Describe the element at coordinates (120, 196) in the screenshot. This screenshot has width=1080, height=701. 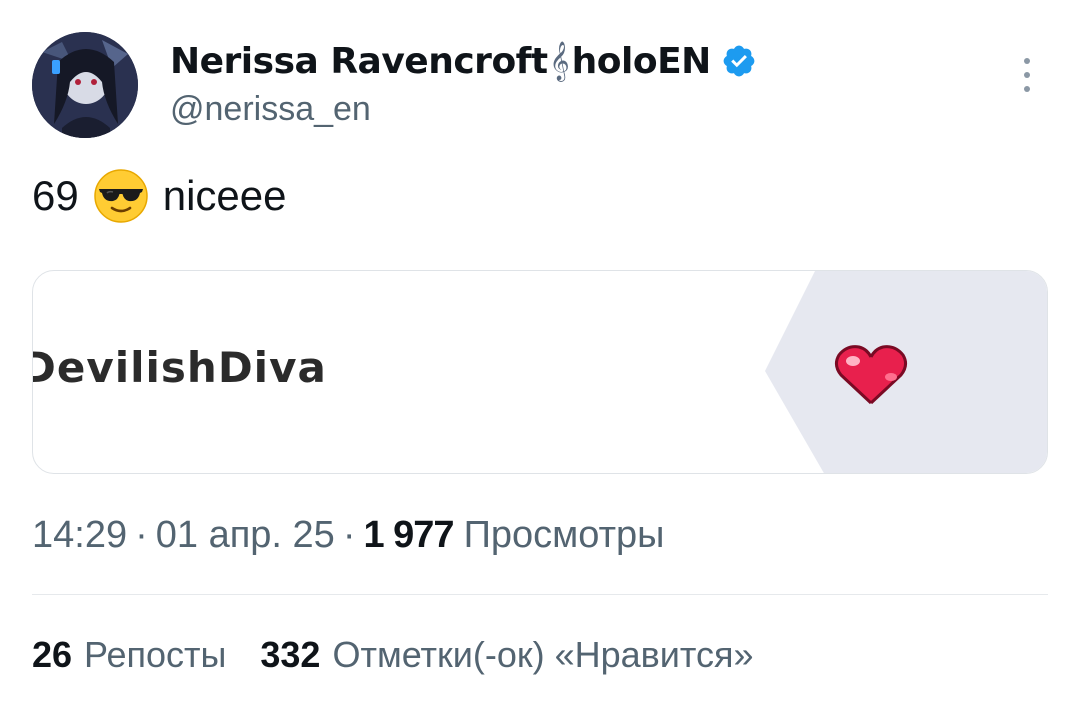
I see `sunglasses-emoji-icon` at that location.